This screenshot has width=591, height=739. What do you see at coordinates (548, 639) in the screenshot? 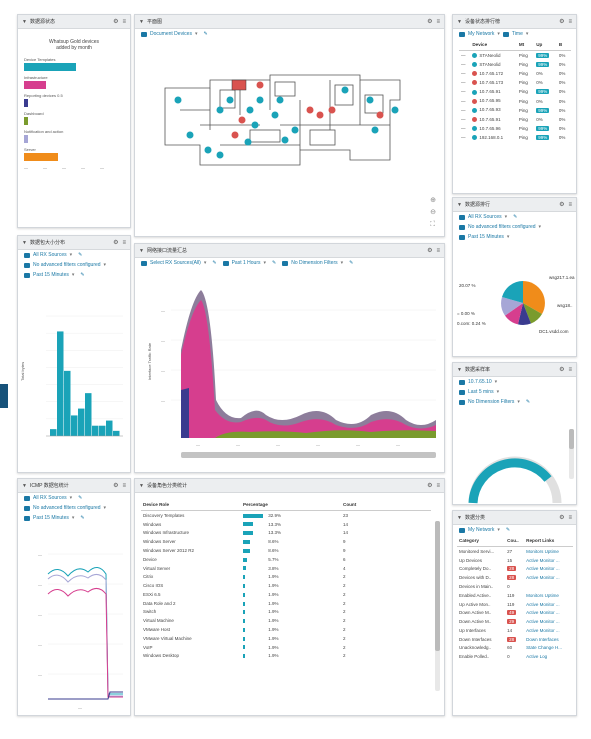
I see `report-link: Down Interfaces` at bounding box center [548, 639].